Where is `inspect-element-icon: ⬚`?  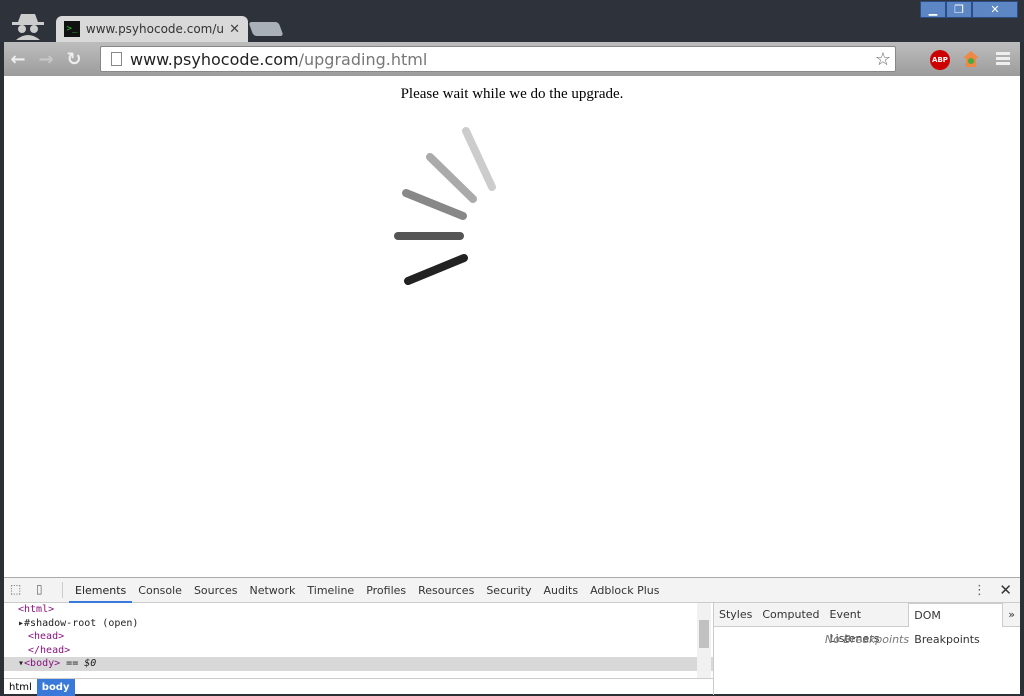
inspect-element-icon: ⬚ is located at coordinates (20, 590).